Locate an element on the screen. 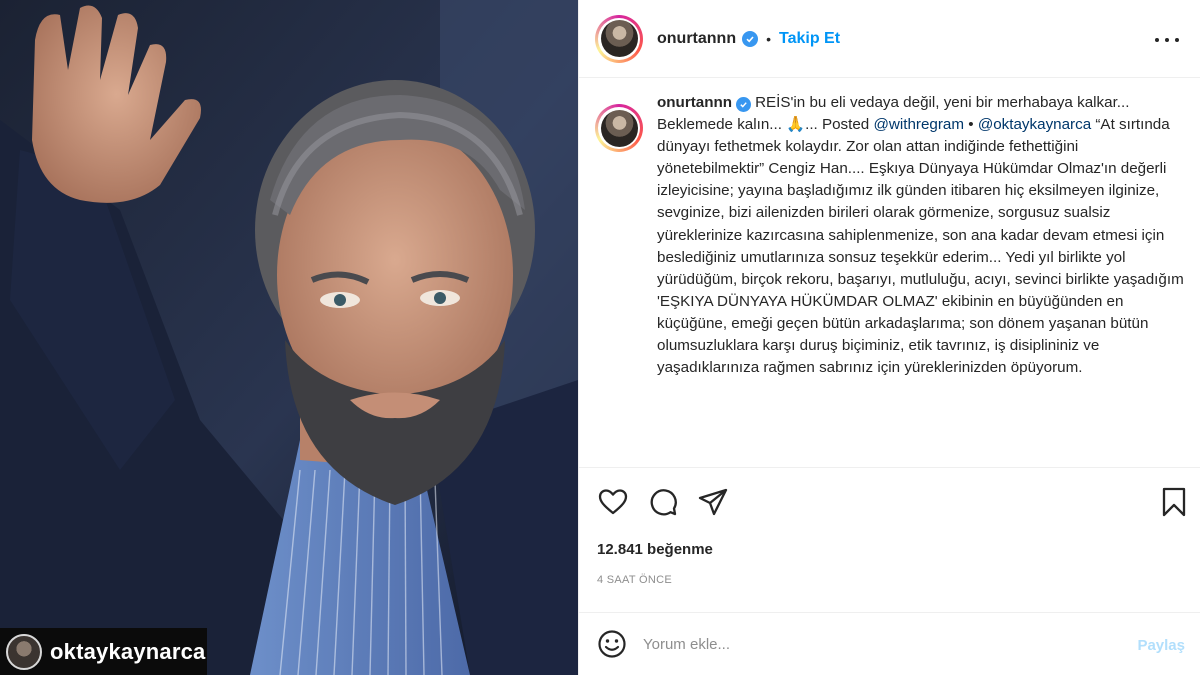 Image resolution: width=1200 pixels, height=675 pixels. bookmark-icon is located at coordinates (1174, 502).